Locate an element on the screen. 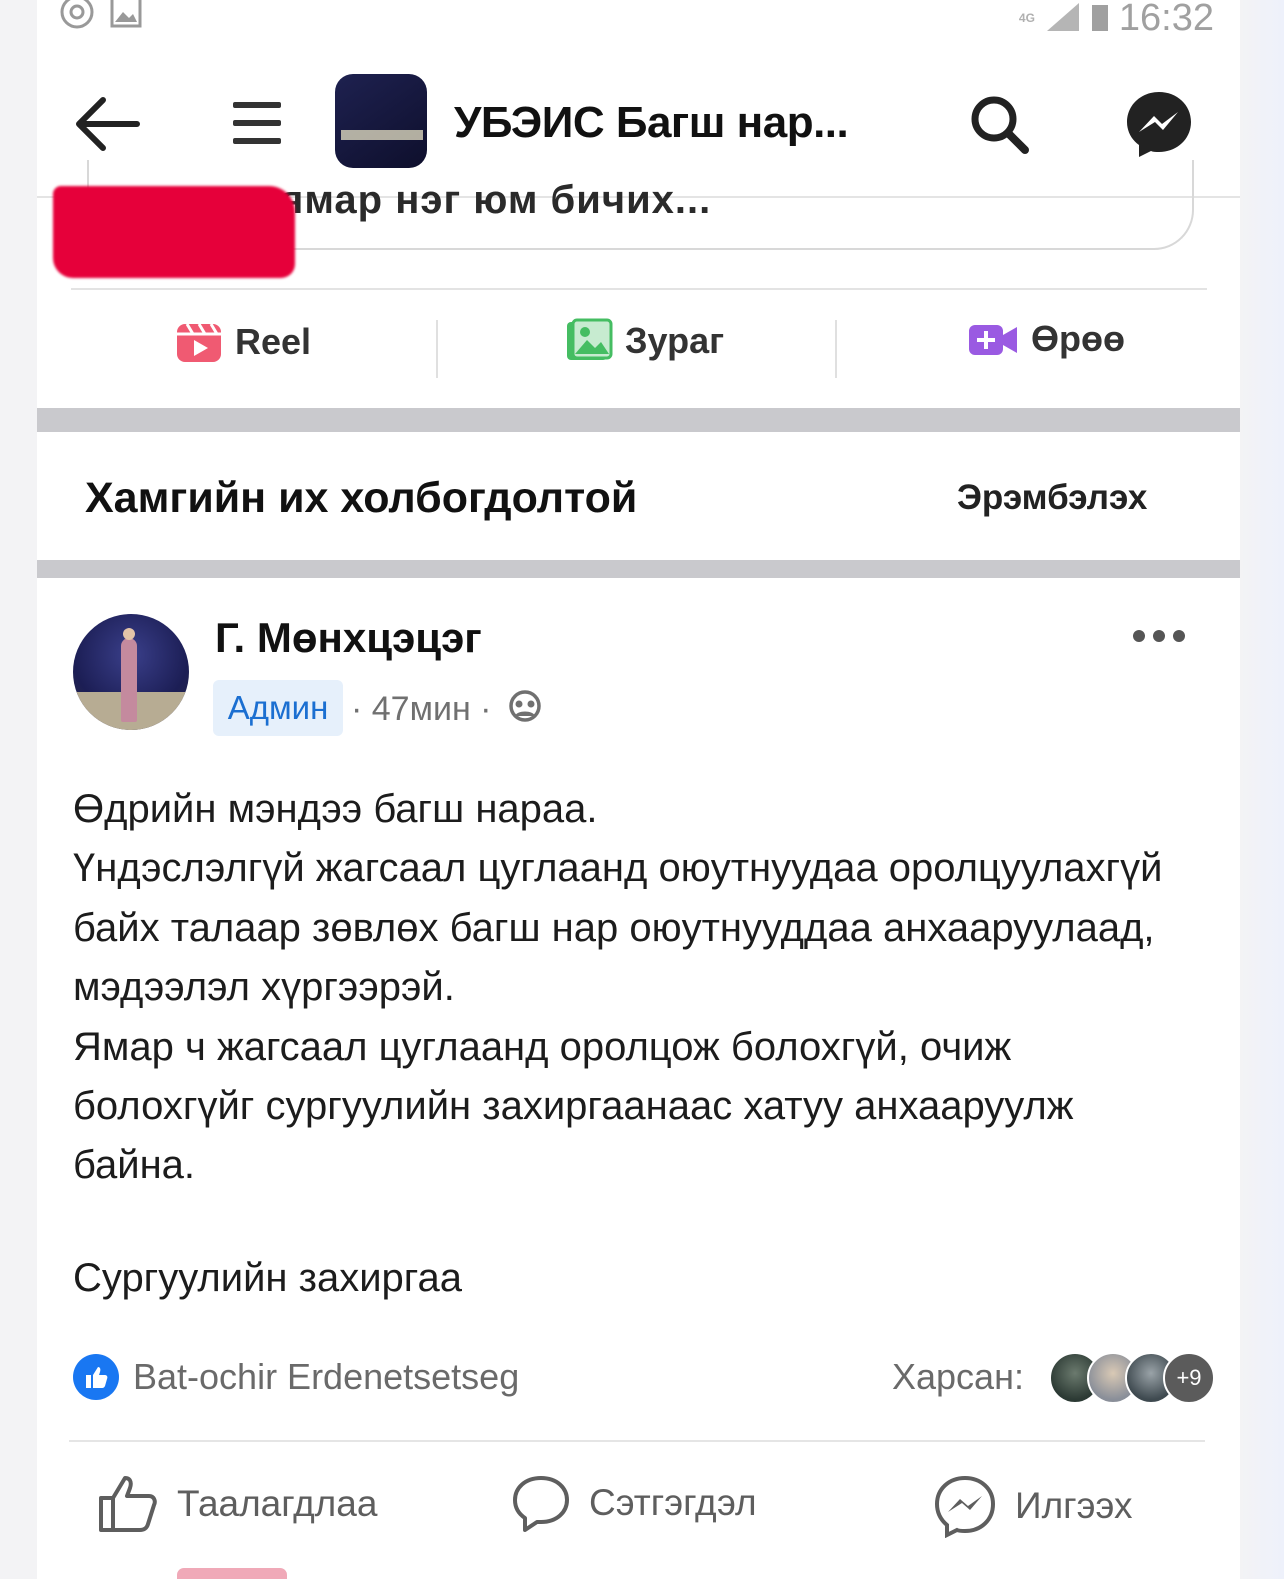 Image resolution: width=1284 pixels, height=1579 pixels. feed-sort-title: Хамгийн их холбогдолтой is located at coordinates (361, 498).